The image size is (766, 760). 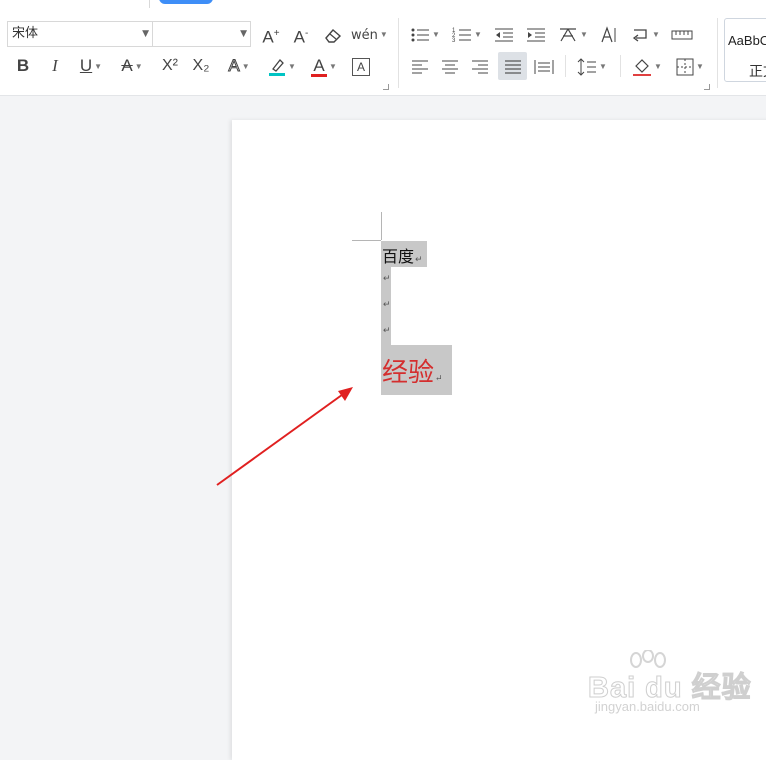 I want to click on superscript-button: X², so click(x=170, y=66).